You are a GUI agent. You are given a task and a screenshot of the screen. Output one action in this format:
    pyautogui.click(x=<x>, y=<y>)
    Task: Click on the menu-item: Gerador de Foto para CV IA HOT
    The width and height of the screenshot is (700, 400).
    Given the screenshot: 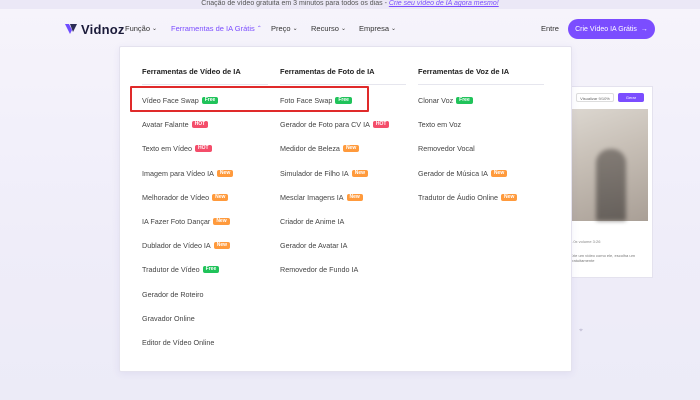 What is the action you would take?
    pyautogui.click(x=335, y=125)
    